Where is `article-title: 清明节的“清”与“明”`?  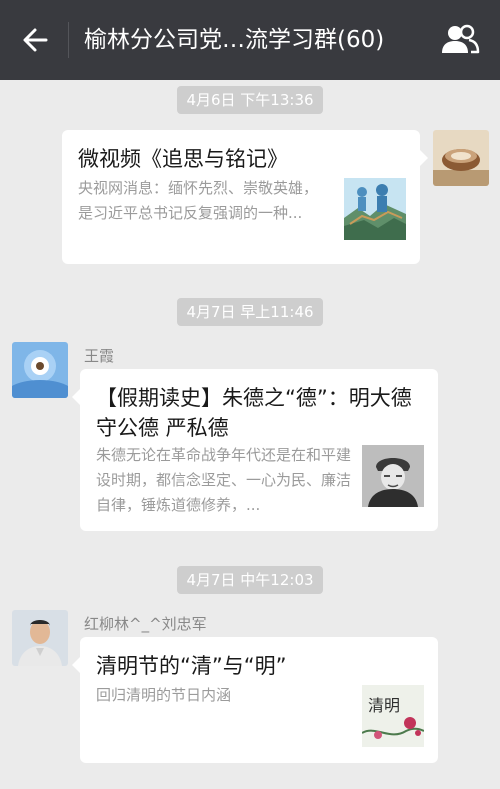 article-title: 清明节的“清”与“明” is located at coordinates (191, 666).